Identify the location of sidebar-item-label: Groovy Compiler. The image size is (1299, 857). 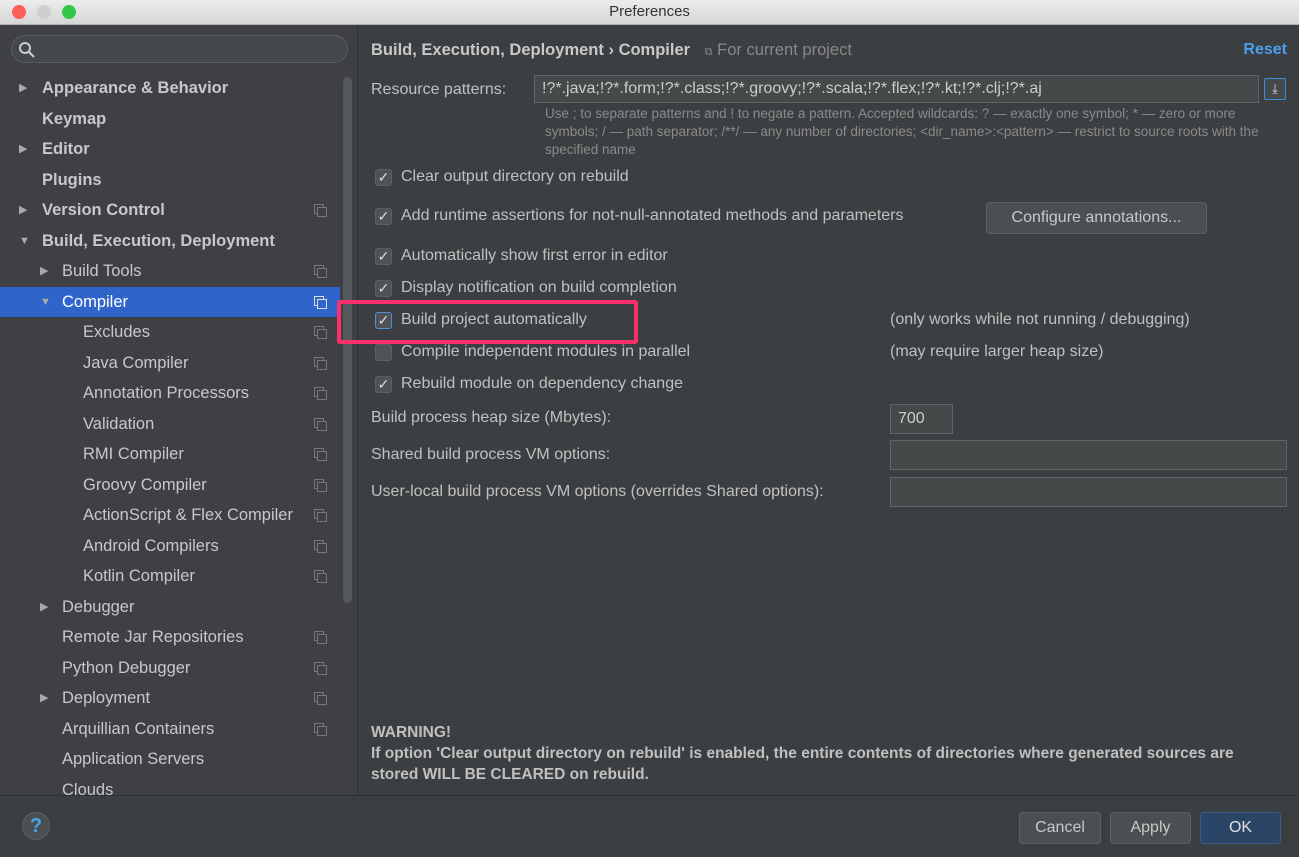
(145, 484).